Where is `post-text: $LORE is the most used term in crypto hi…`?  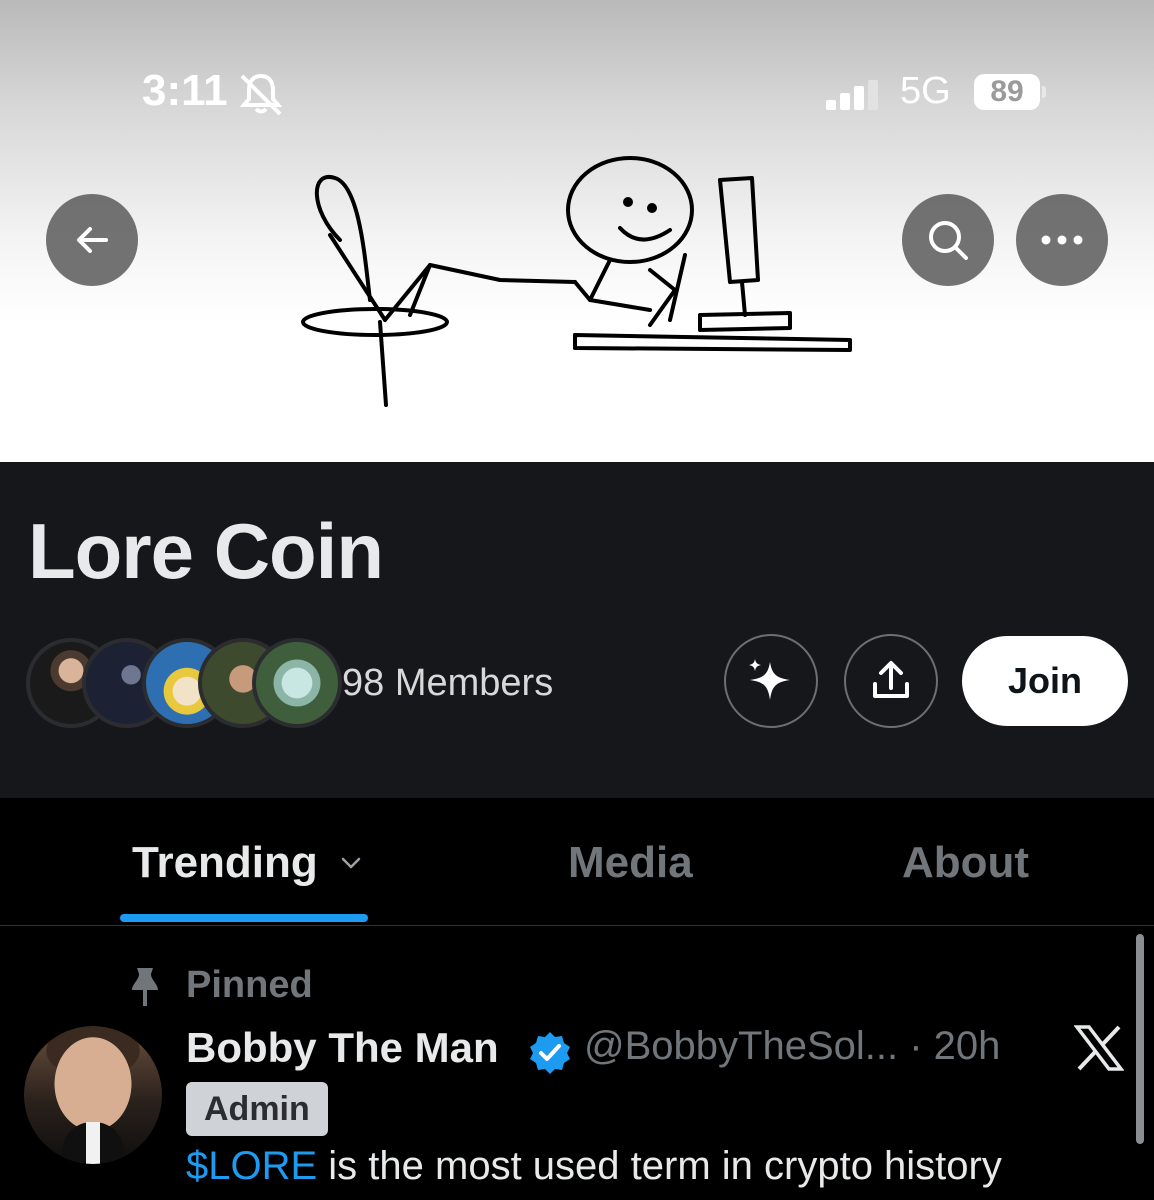 post-text: $LORE is the most used term in crypto hi… is located at coordinates (594, 1166).